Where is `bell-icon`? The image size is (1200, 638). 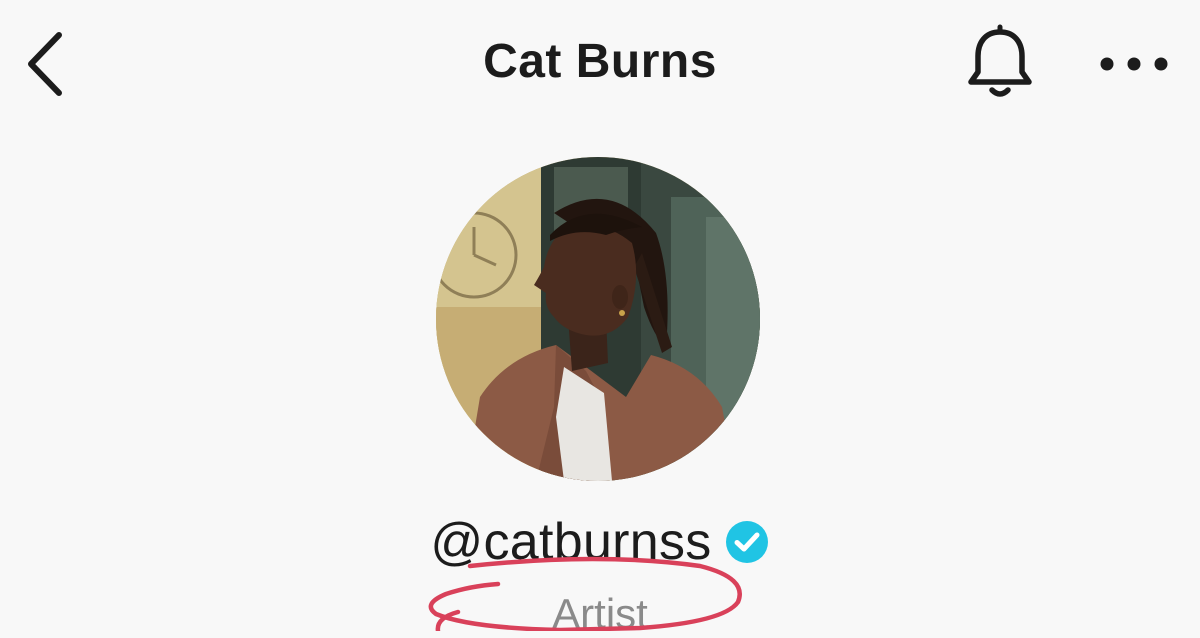 bell-icon is located at coordinates (1000, 60).